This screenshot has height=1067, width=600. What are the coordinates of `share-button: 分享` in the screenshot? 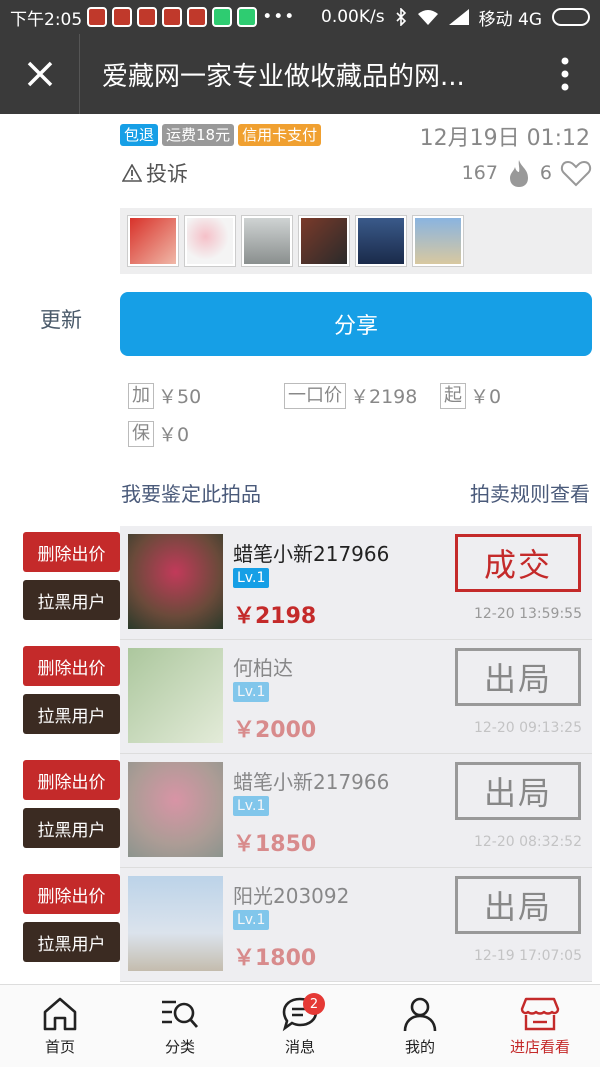 It's located at (356, 324).